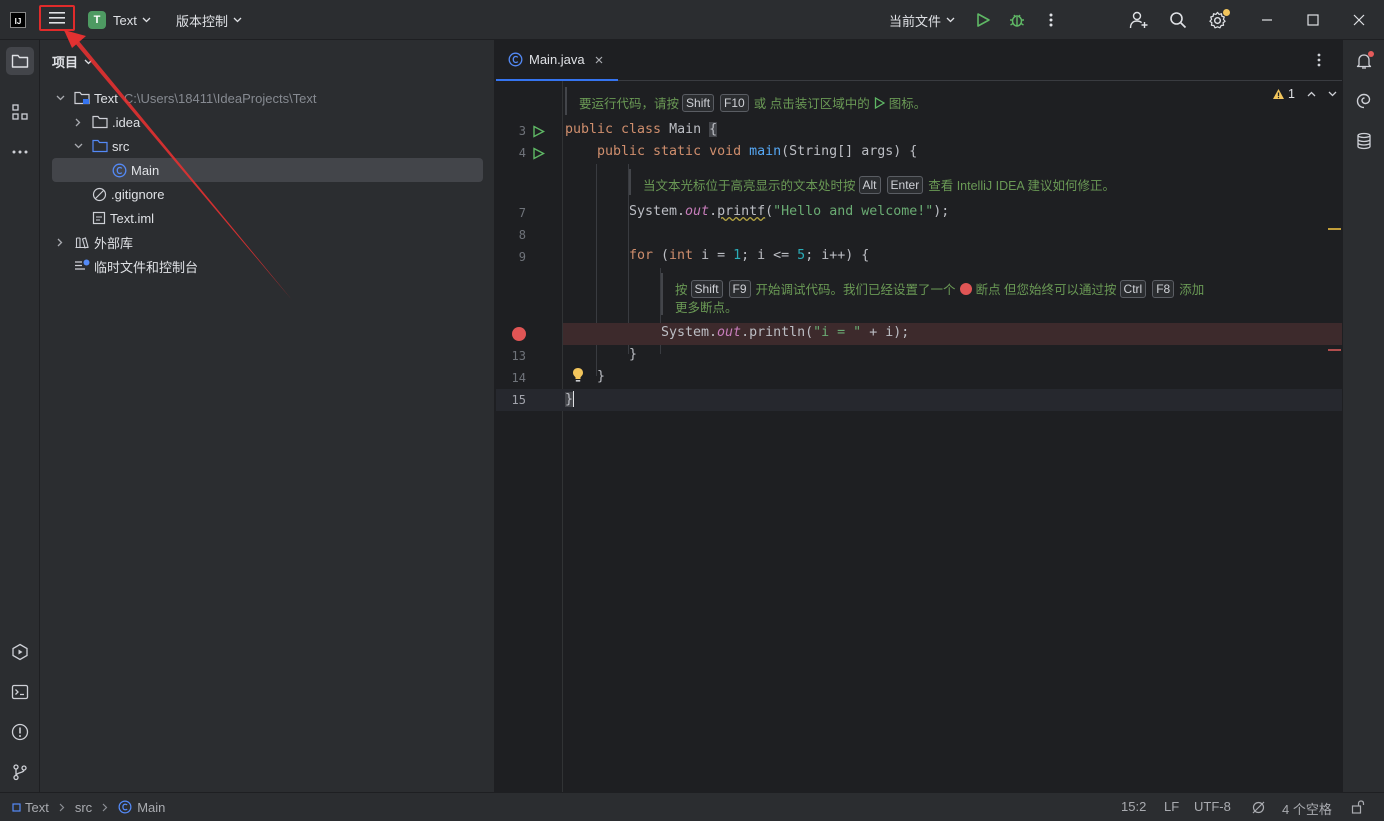 The width and height of the screenshot is (1384, 821). Describe the element at coordinates (20, 652) in the screenshot. I see `services-tool-button` at that location.